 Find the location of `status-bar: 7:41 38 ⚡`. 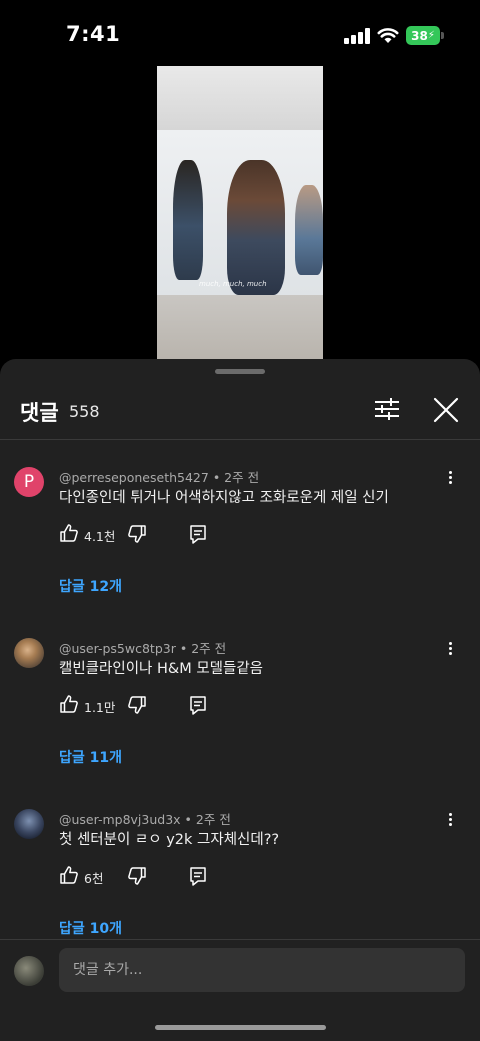

status-bar: 7:41 38 ⚡ is located at coordinates (240, 35).